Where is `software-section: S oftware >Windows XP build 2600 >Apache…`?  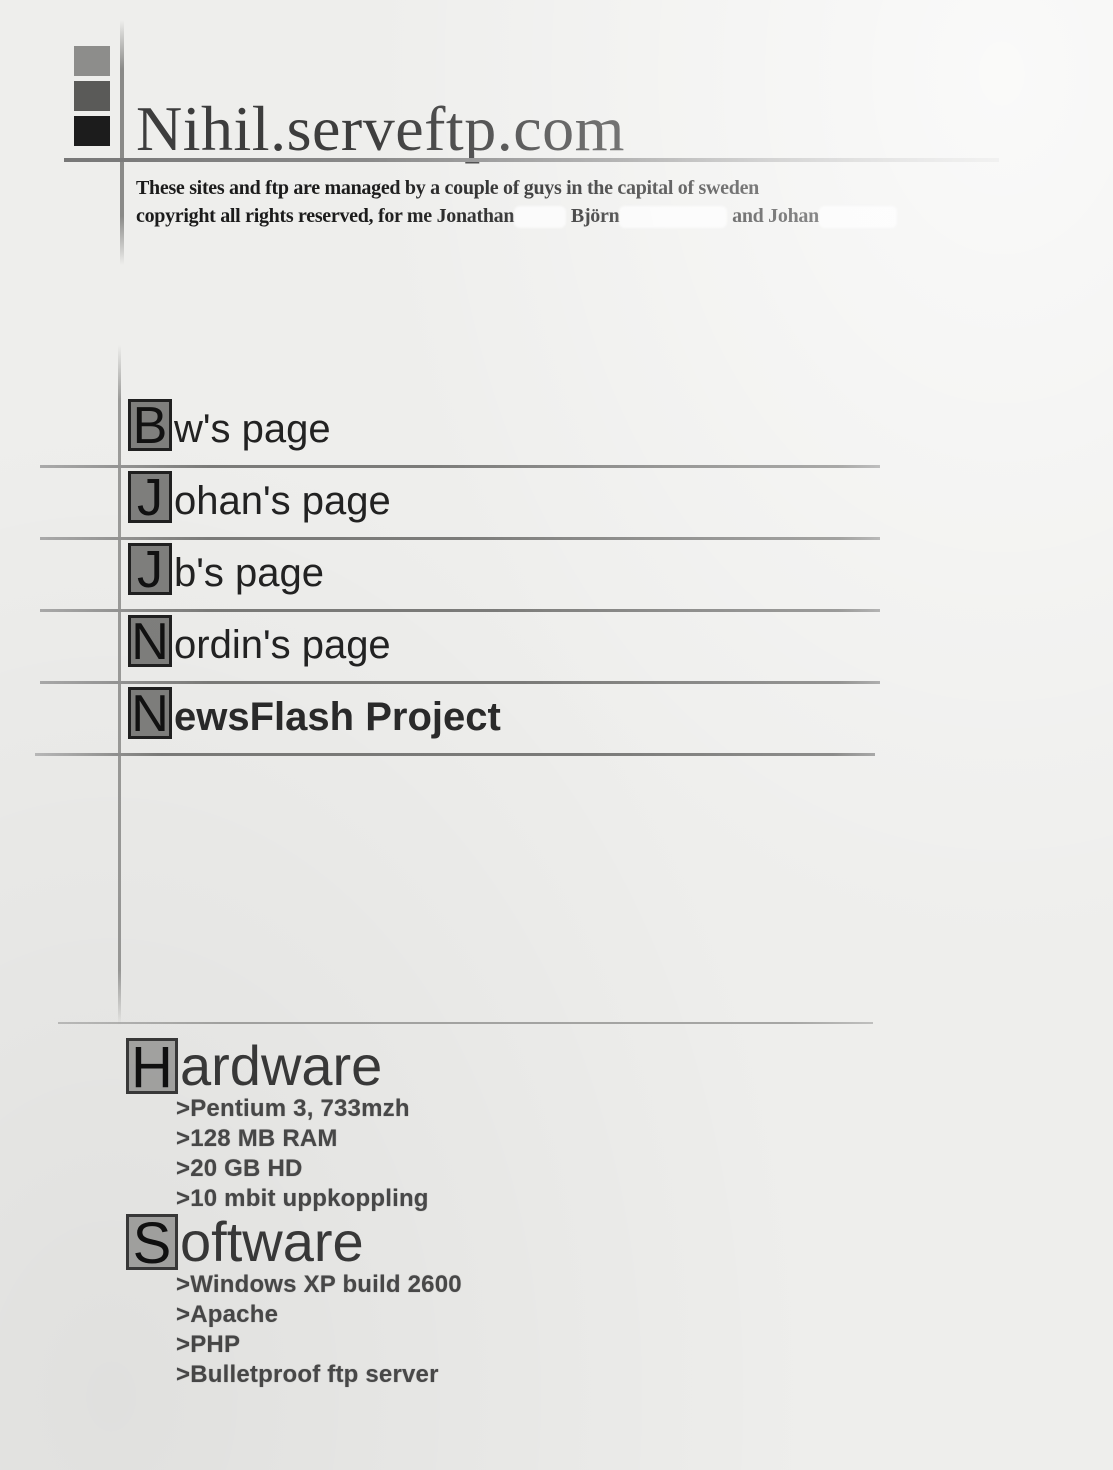
software-section: S oftware >Windows XP build 2600 >Apache… is located at coordinates (294, 1302).